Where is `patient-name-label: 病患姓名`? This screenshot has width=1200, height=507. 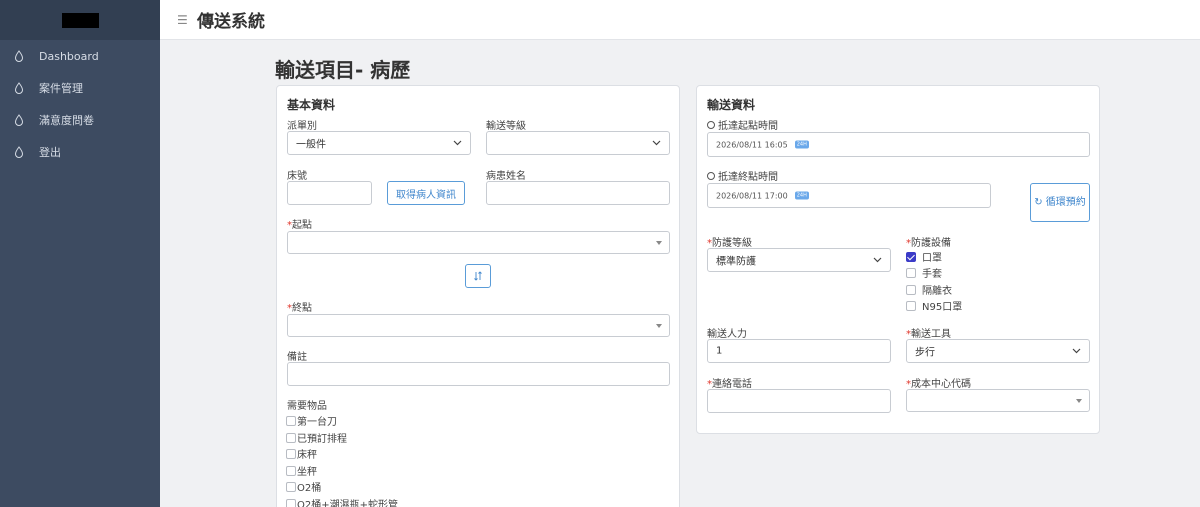 patient-name-label: 病患姓名 is located at coordinates (506, 176).